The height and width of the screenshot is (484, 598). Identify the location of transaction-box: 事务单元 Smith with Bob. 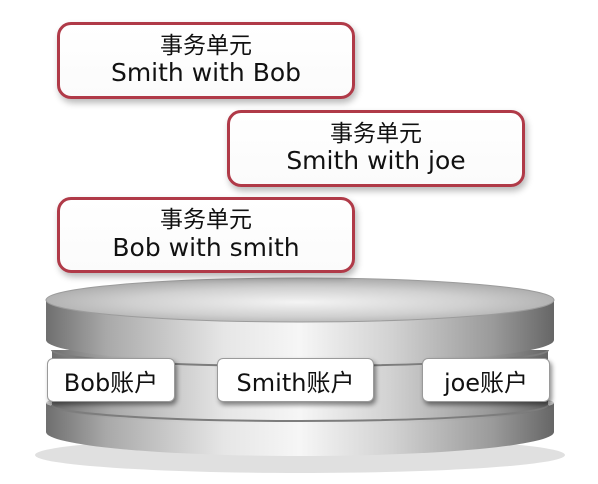
(206, 60).